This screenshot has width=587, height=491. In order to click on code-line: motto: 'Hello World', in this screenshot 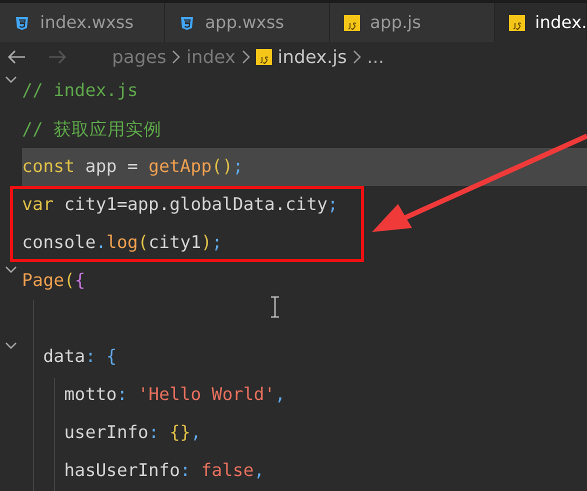, I will do `click(174, 395)`.